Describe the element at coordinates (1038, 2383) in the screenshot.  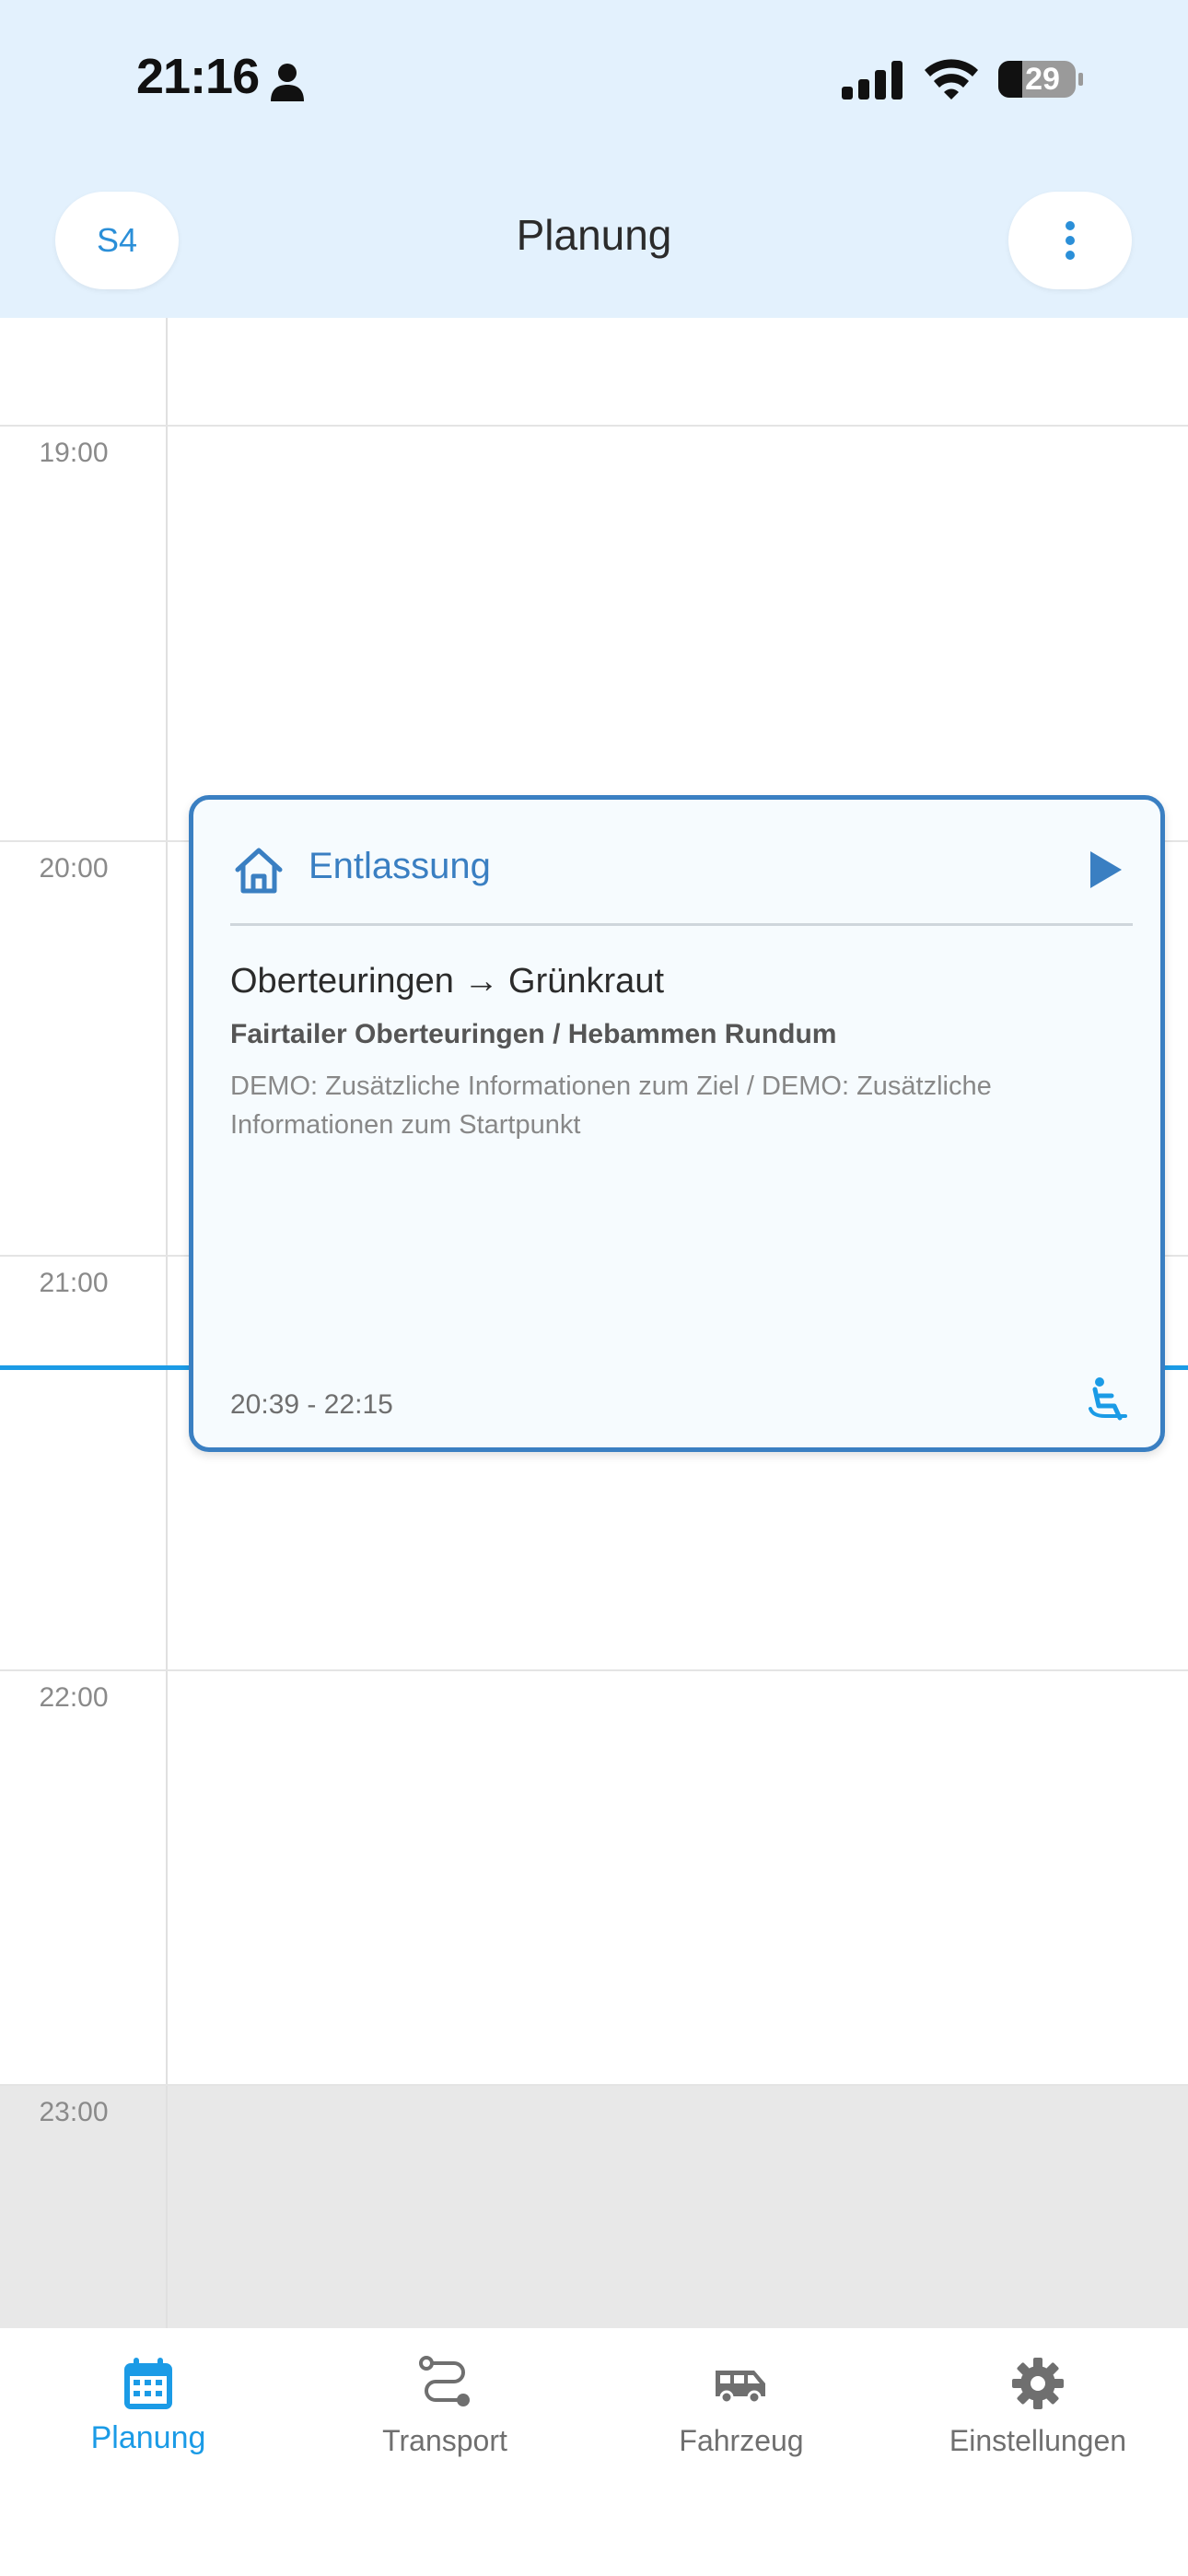
I see `gear-icon` at that location.